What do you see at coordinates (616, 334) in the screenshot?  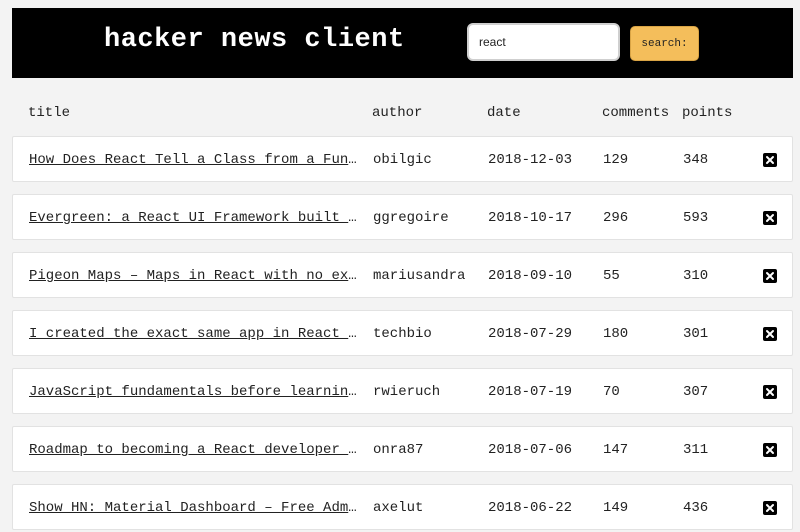 I see `story-comments: 180` at bounding box center [616, 334].